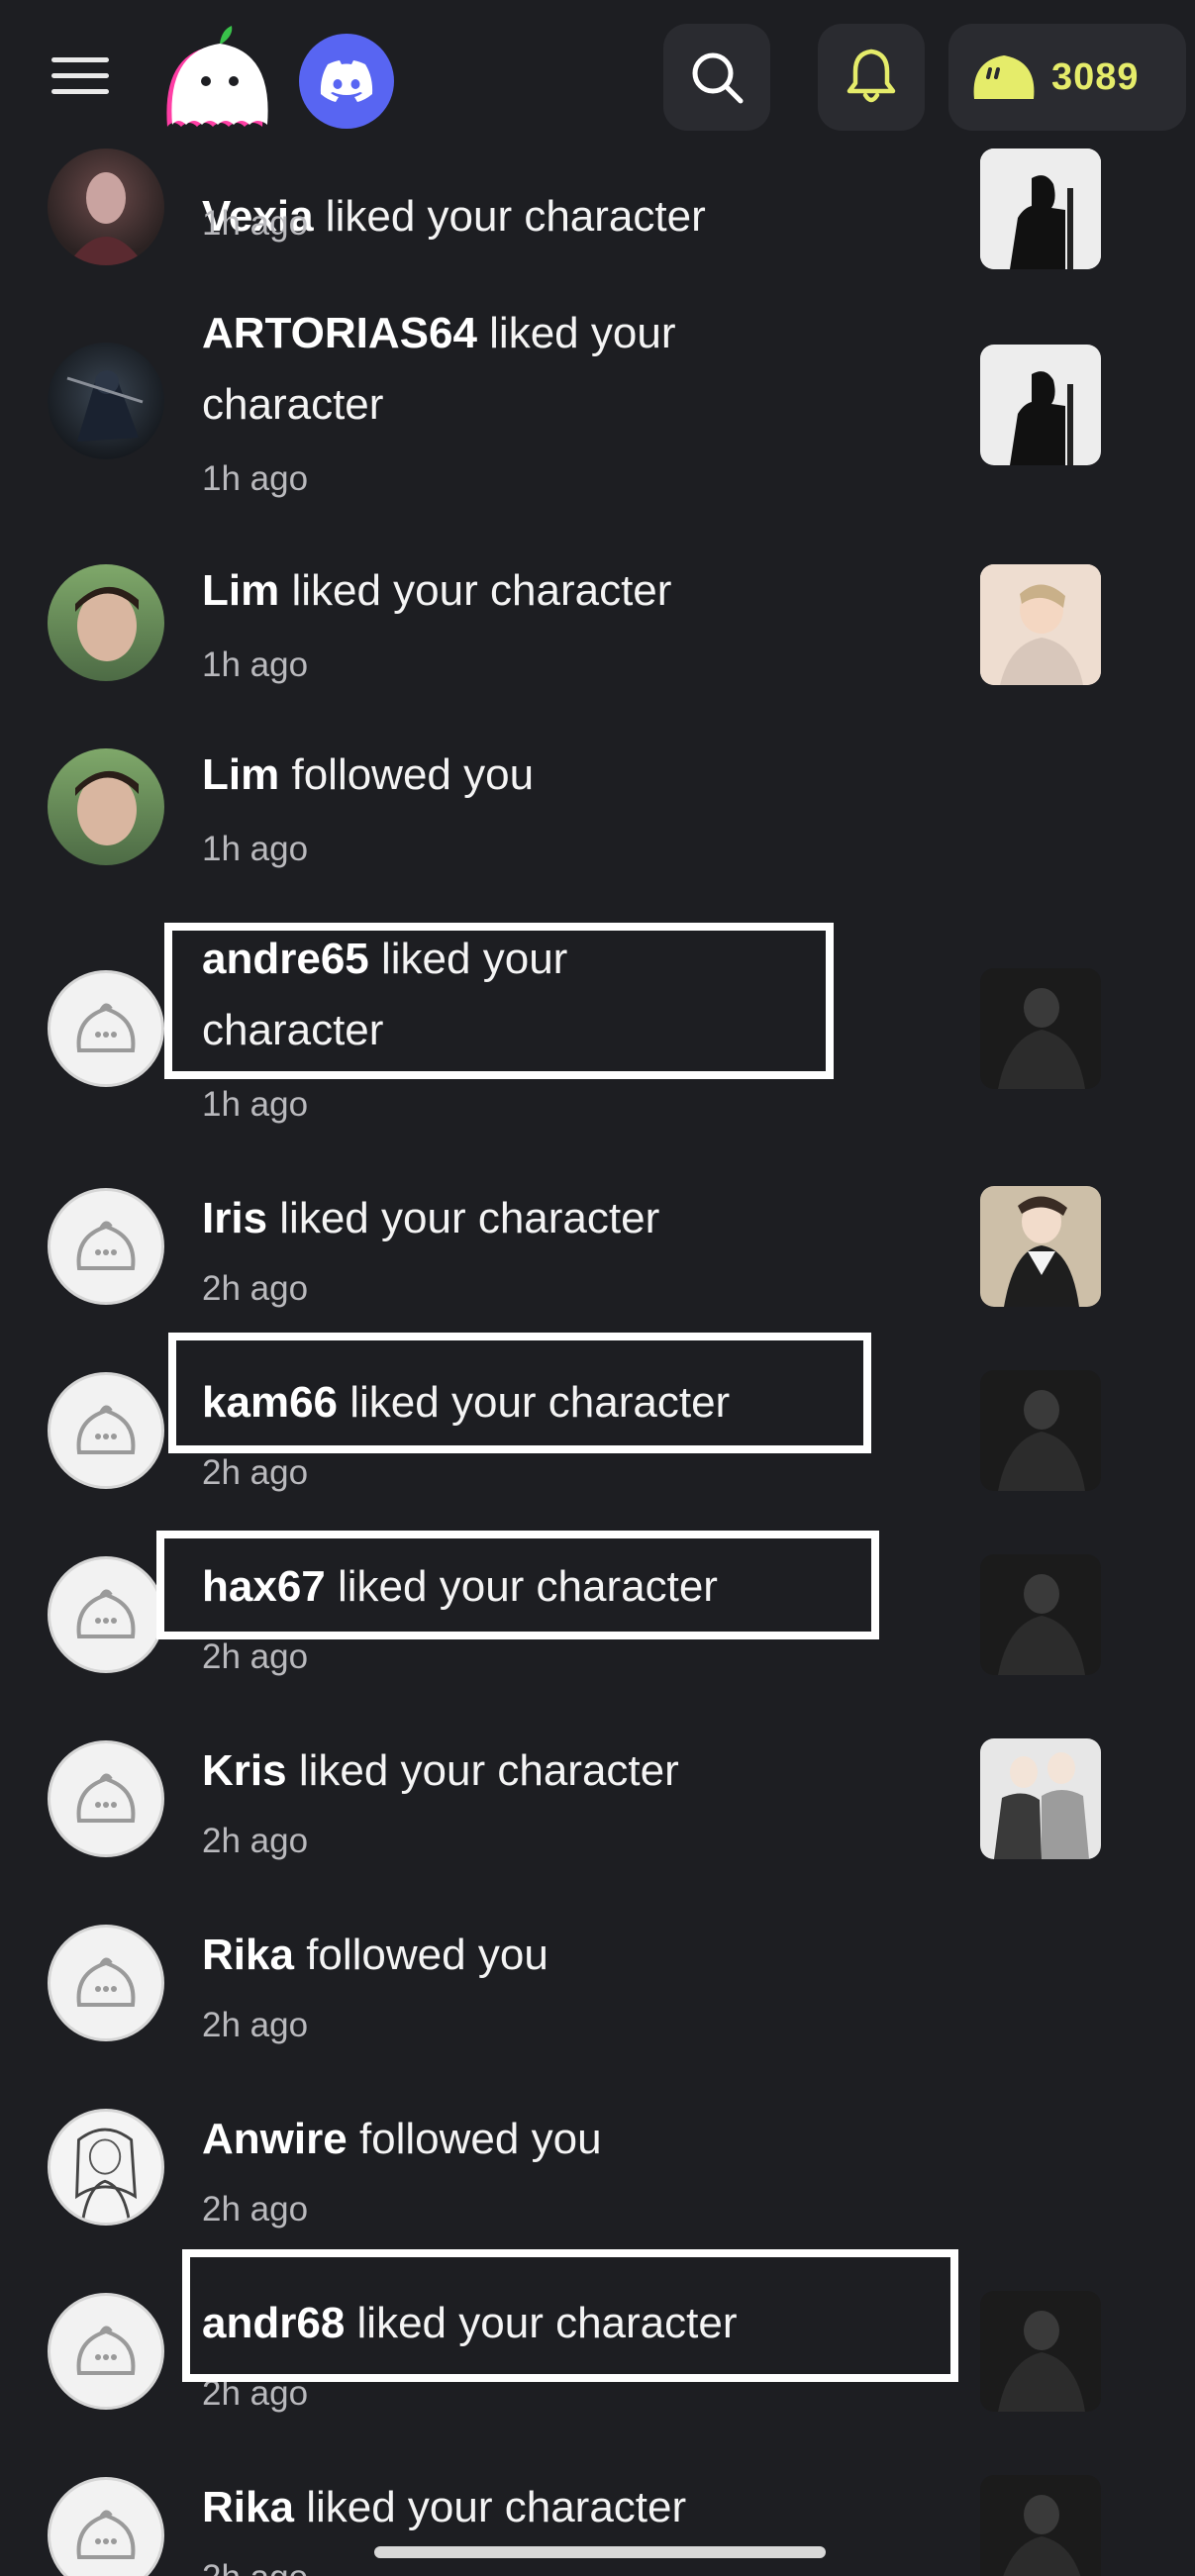 The height and width of the screenshot is (2576, 1195). I want to click on credits-balance: 3089, so click(1067, 77).